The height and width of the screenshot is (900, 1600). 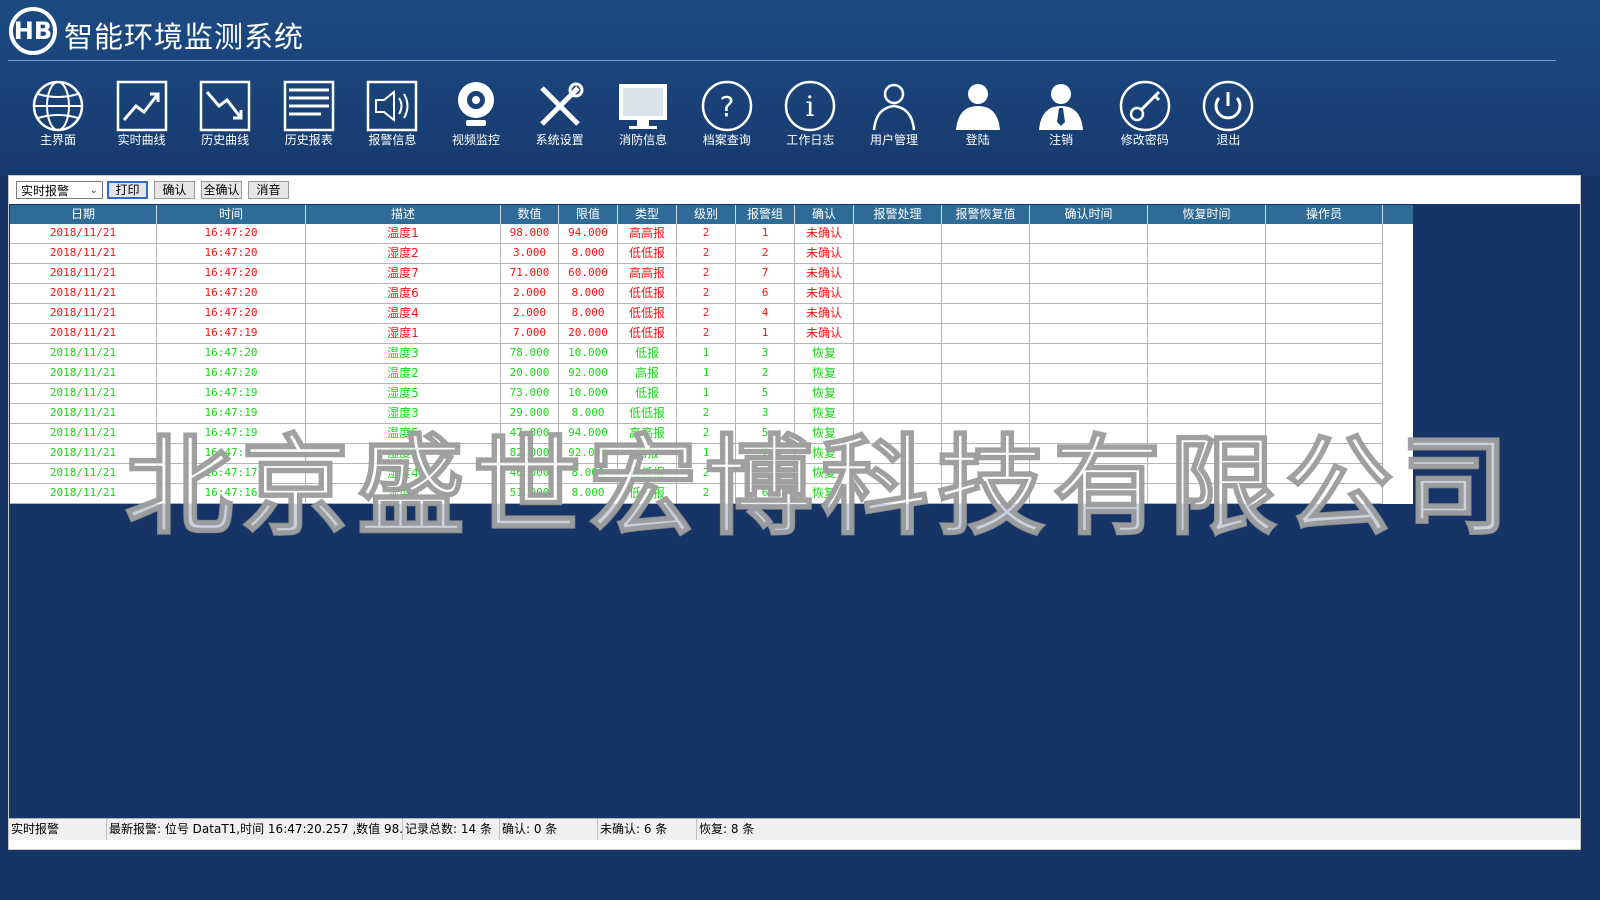 I want to click on toolbar-button-speaker: 报警信息, so click(x=392, y=115).